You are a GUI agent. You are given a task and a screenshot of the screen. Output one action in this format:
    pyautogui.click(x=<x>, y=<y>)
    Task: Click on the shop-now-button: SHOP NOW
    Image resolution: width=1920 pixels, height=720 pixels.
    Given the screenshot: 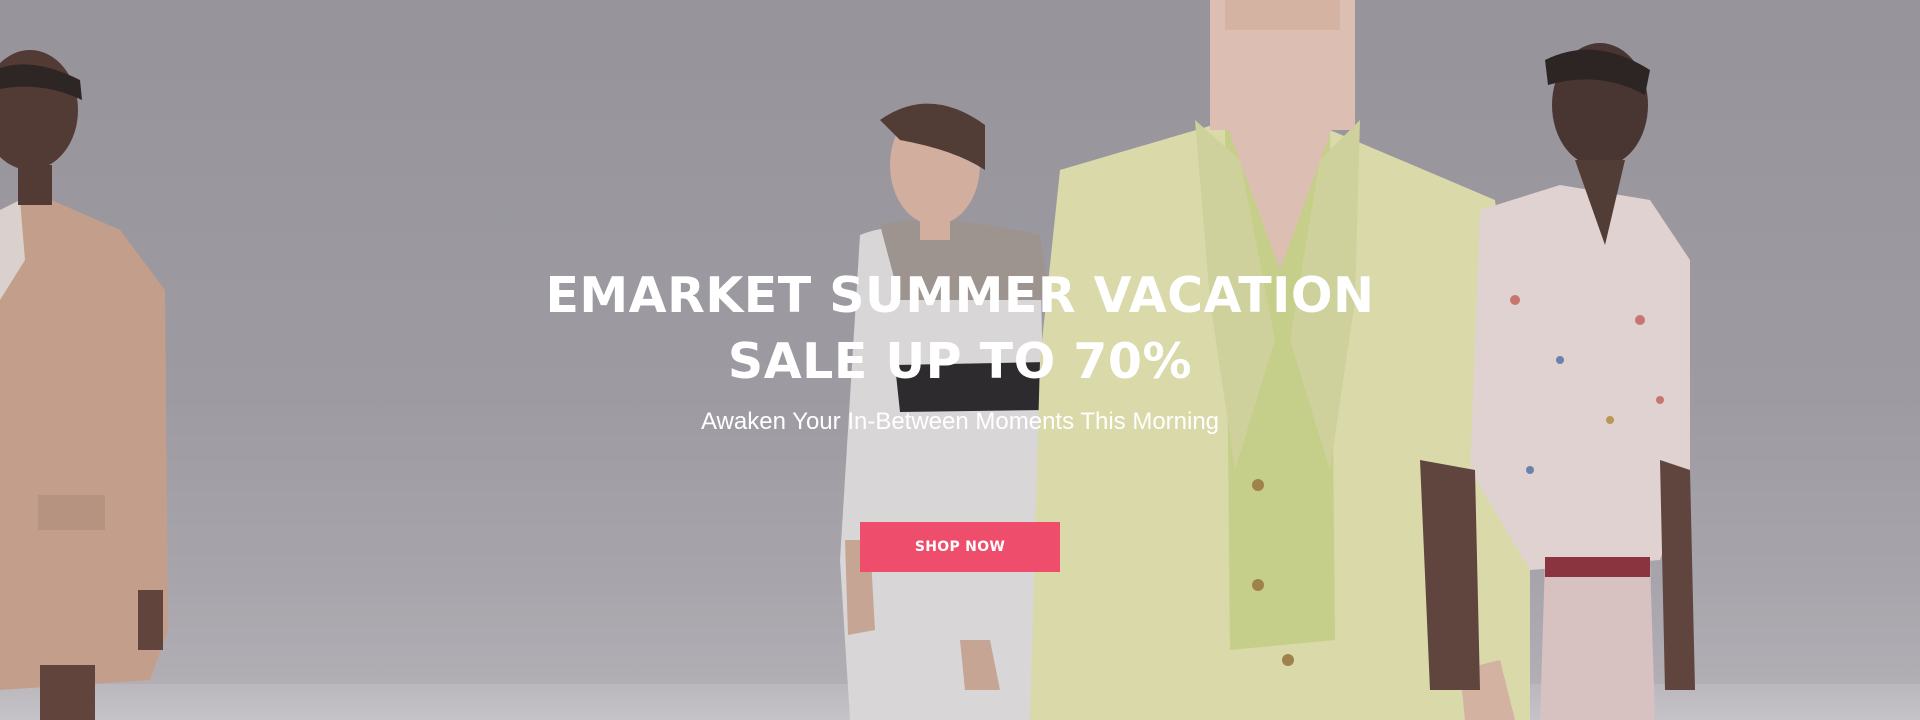 What is the action you would take?
    pyautogui.click(x=960, y=547)
    